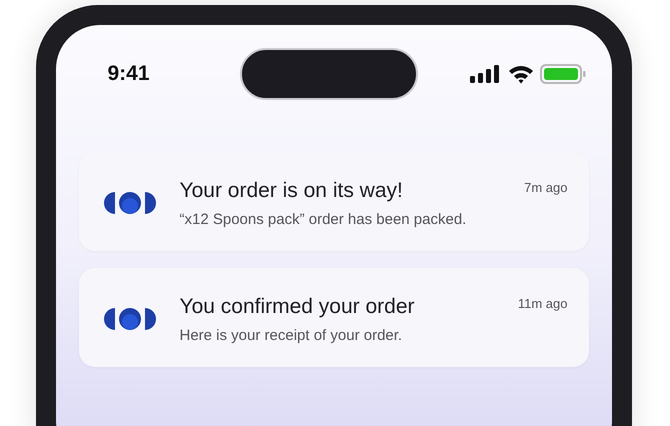 The width and height of the screenshot is (670, 426). What do you see at coordinates (292, 191) in the screenshot?
I see `notification-title: Your order is on its way!` at bounding box center [292, 191].